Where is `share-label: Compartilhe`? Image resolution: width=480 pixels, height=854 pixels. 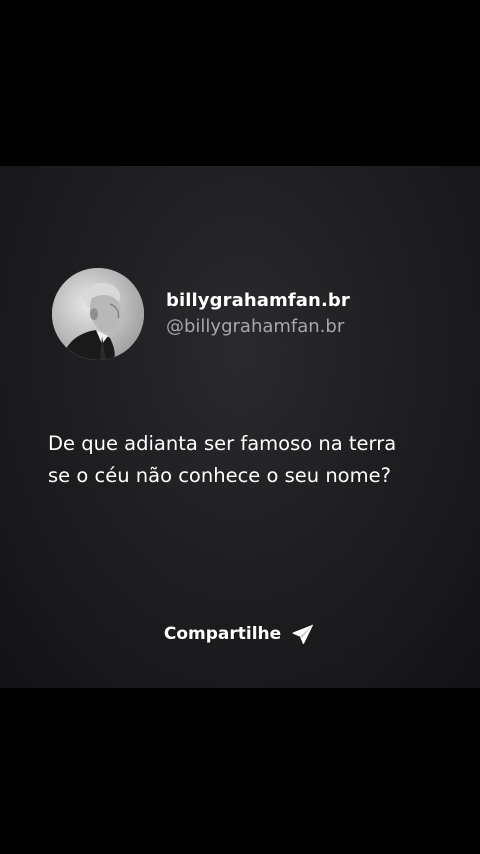 share-label: Compartilhe is located at coordinates (222, 634).